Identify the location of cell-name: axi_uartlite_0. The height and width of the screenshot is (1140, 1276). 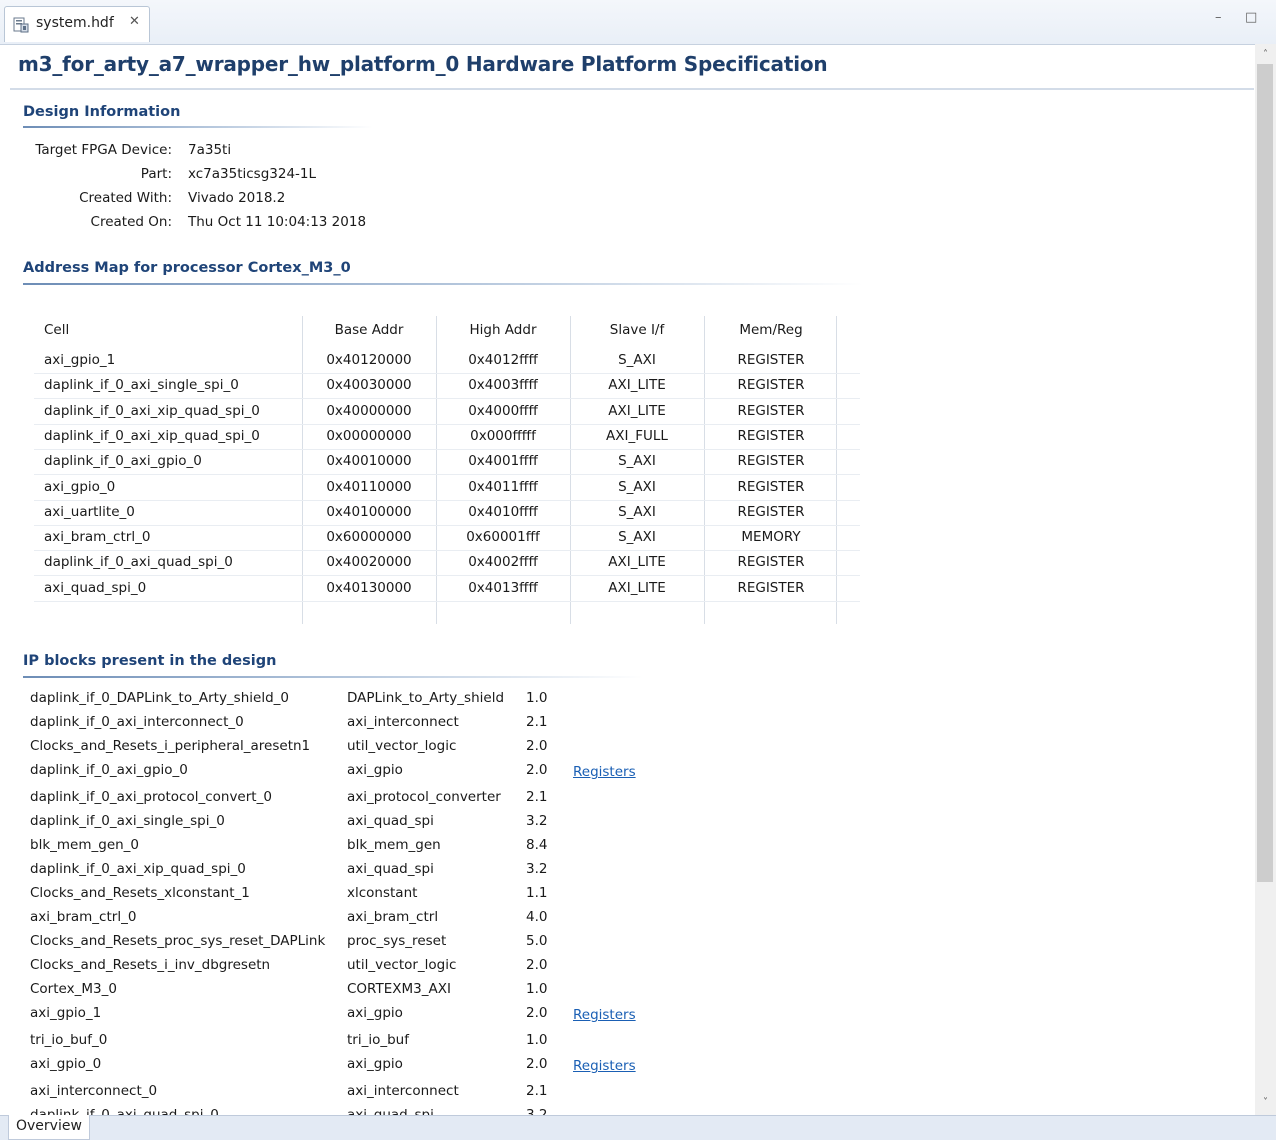
(89, 511).